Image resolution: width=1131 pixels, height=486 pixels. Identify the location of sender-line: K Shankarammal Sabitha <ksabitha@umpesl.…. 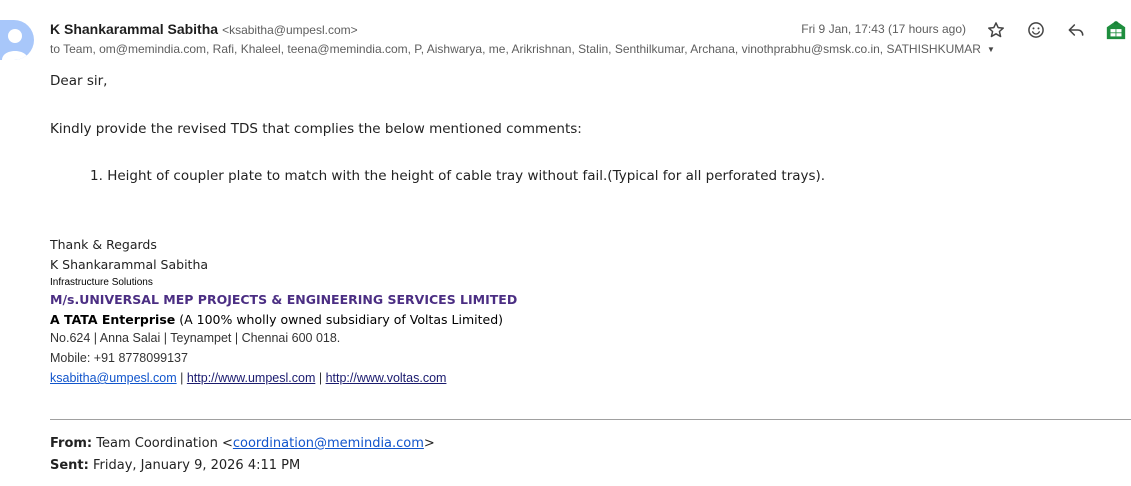
(204, 31).